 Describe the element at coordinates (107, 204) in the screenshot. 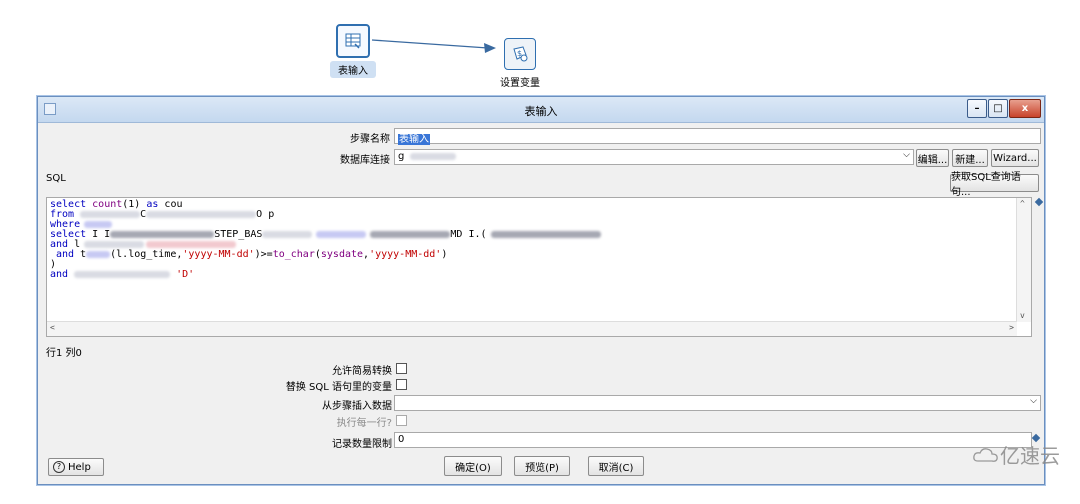

I see `sql-function: count` at that location.